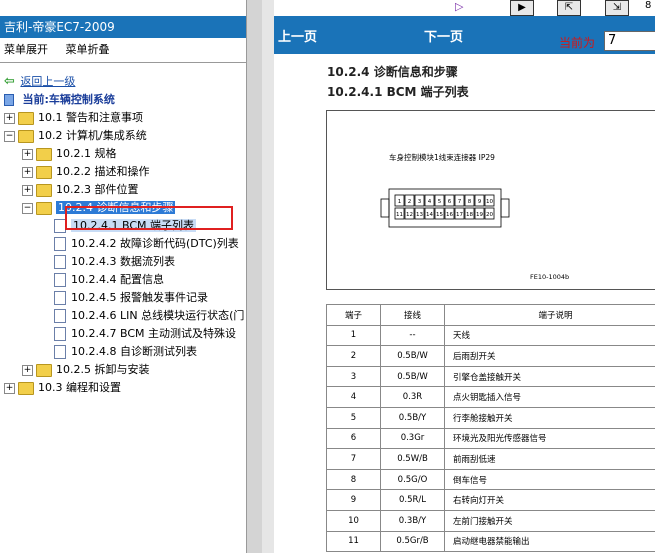 This screenshot has width=655, height=553. What do you see at coordinates (73, 118) in the screenshot?
I see `tree-item-10-1: +10.1 警告和注意事项` at bounding box center [73, 118].